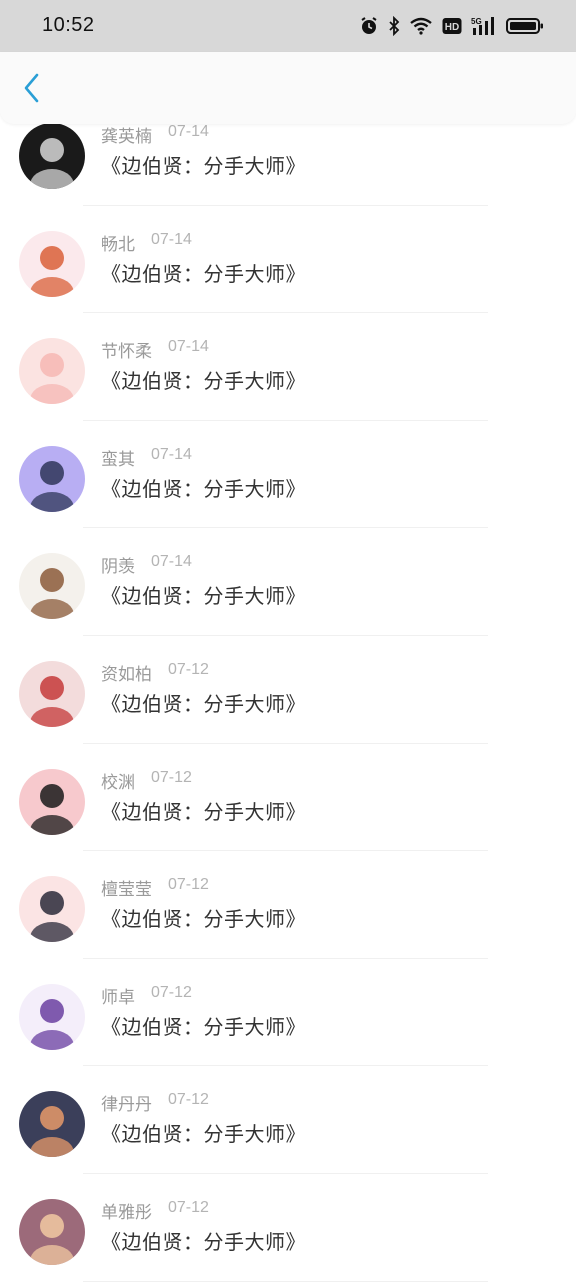 The height and width of the screenshot is (1282, 576). Describe the element at coordinates (525, 26) in the screenshot. I see `battery-icon` at that location.